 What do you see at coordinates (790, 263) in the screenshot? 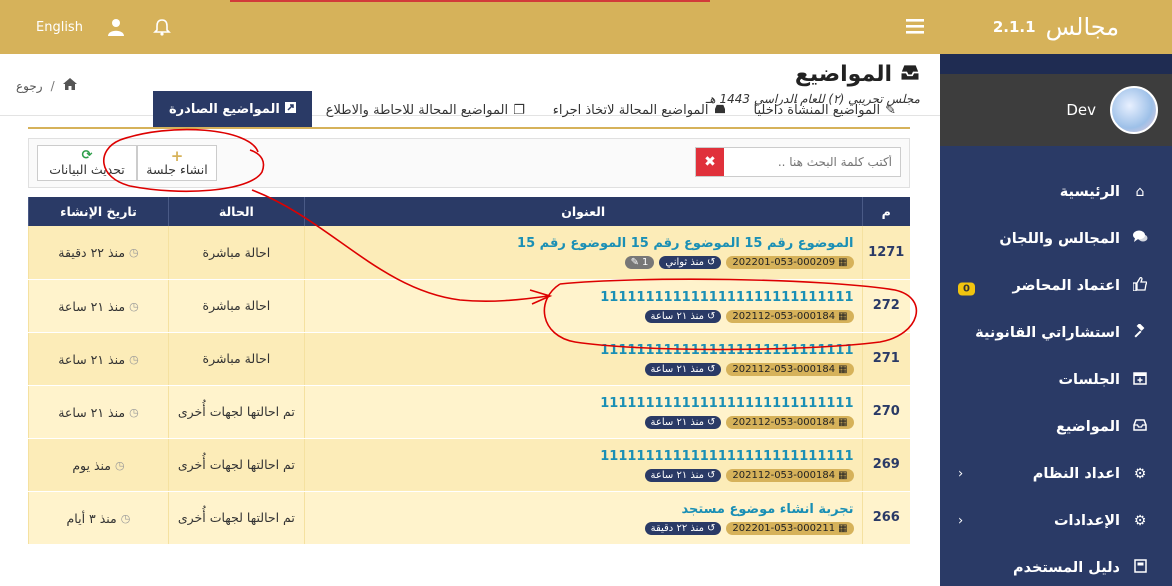
I see `topic-code-badge: ▦ 202201-053-000209` at bounding box center [790, 263].